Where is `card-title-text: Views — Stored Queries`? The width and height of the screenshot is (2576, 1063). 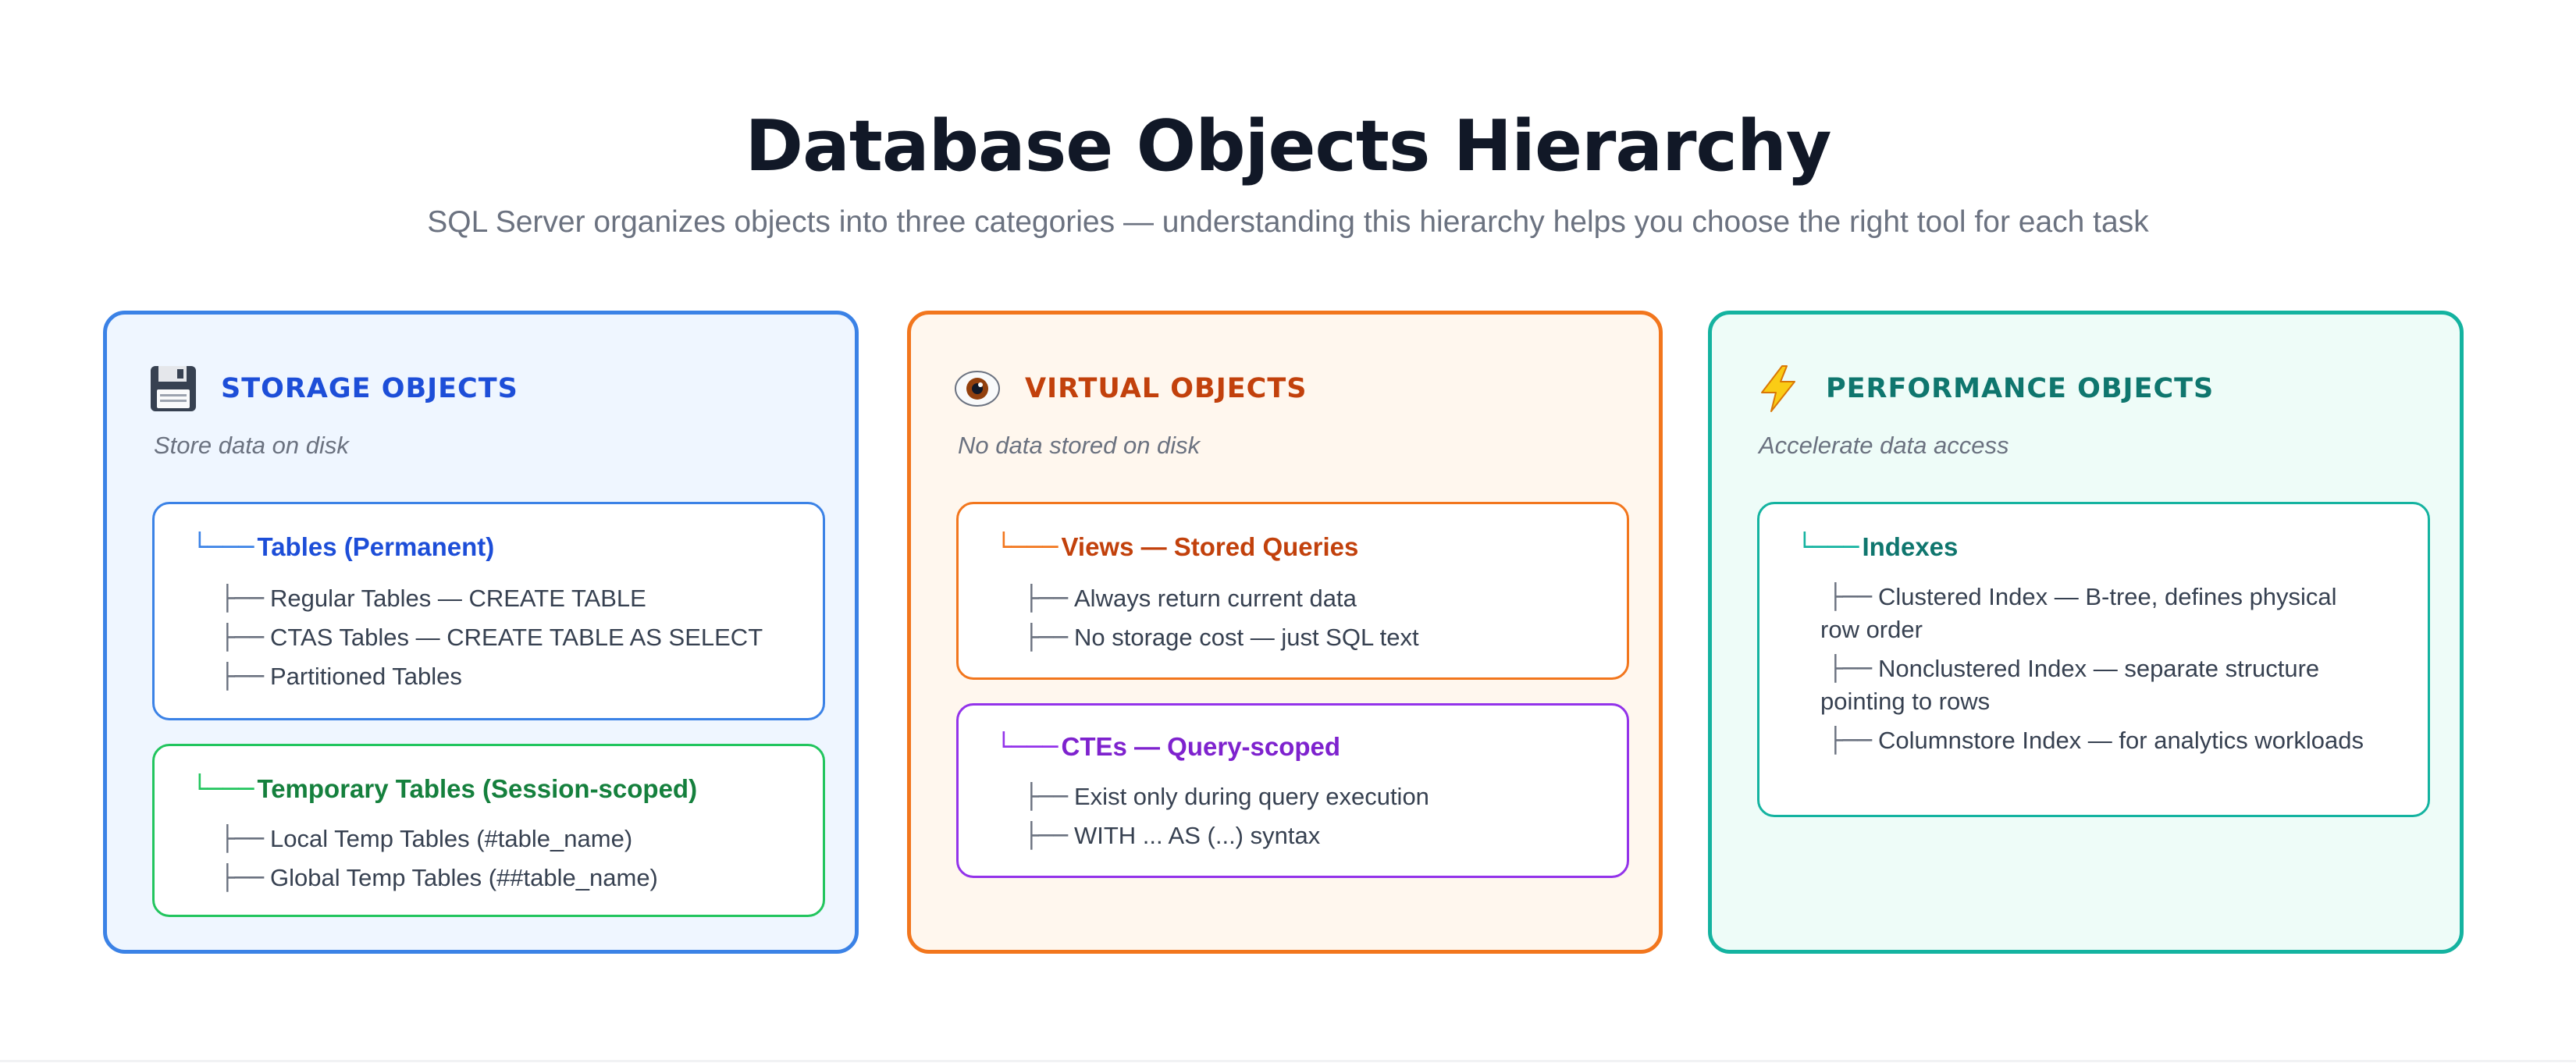
card-title-text: Views — Stored Queries is located at coordinates (1210, 547).